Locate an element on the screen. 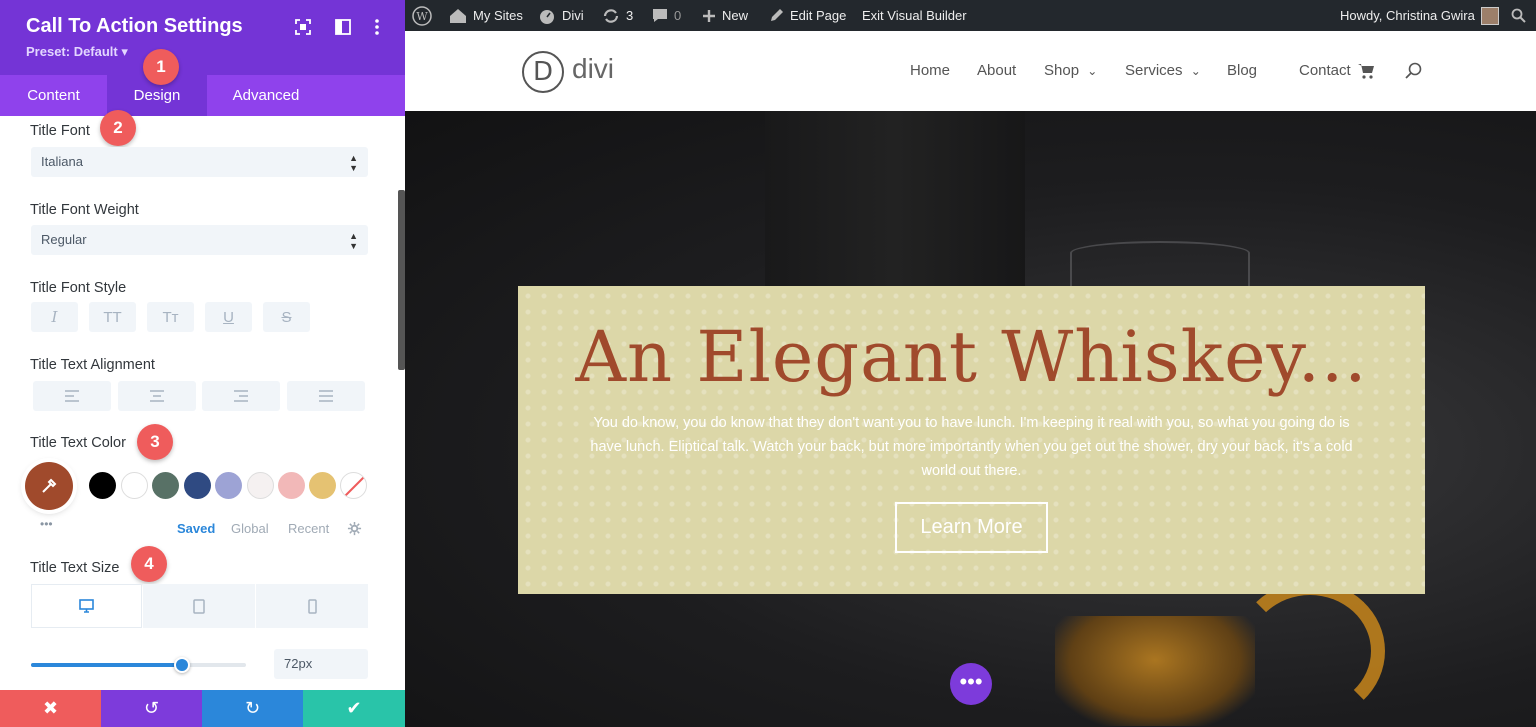  size-slider-track is located at coordinates (138, 665).